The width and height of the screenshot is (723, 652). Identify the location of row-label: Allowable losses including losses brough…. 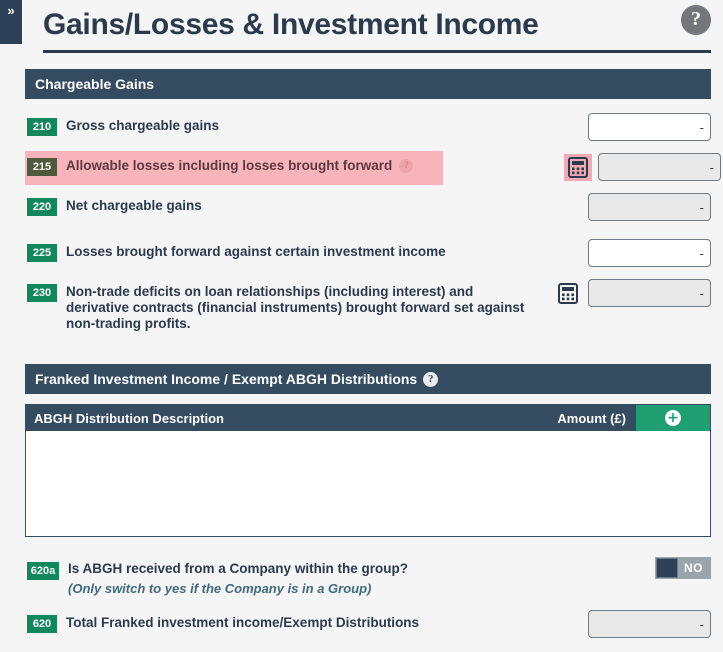
(254, 164).